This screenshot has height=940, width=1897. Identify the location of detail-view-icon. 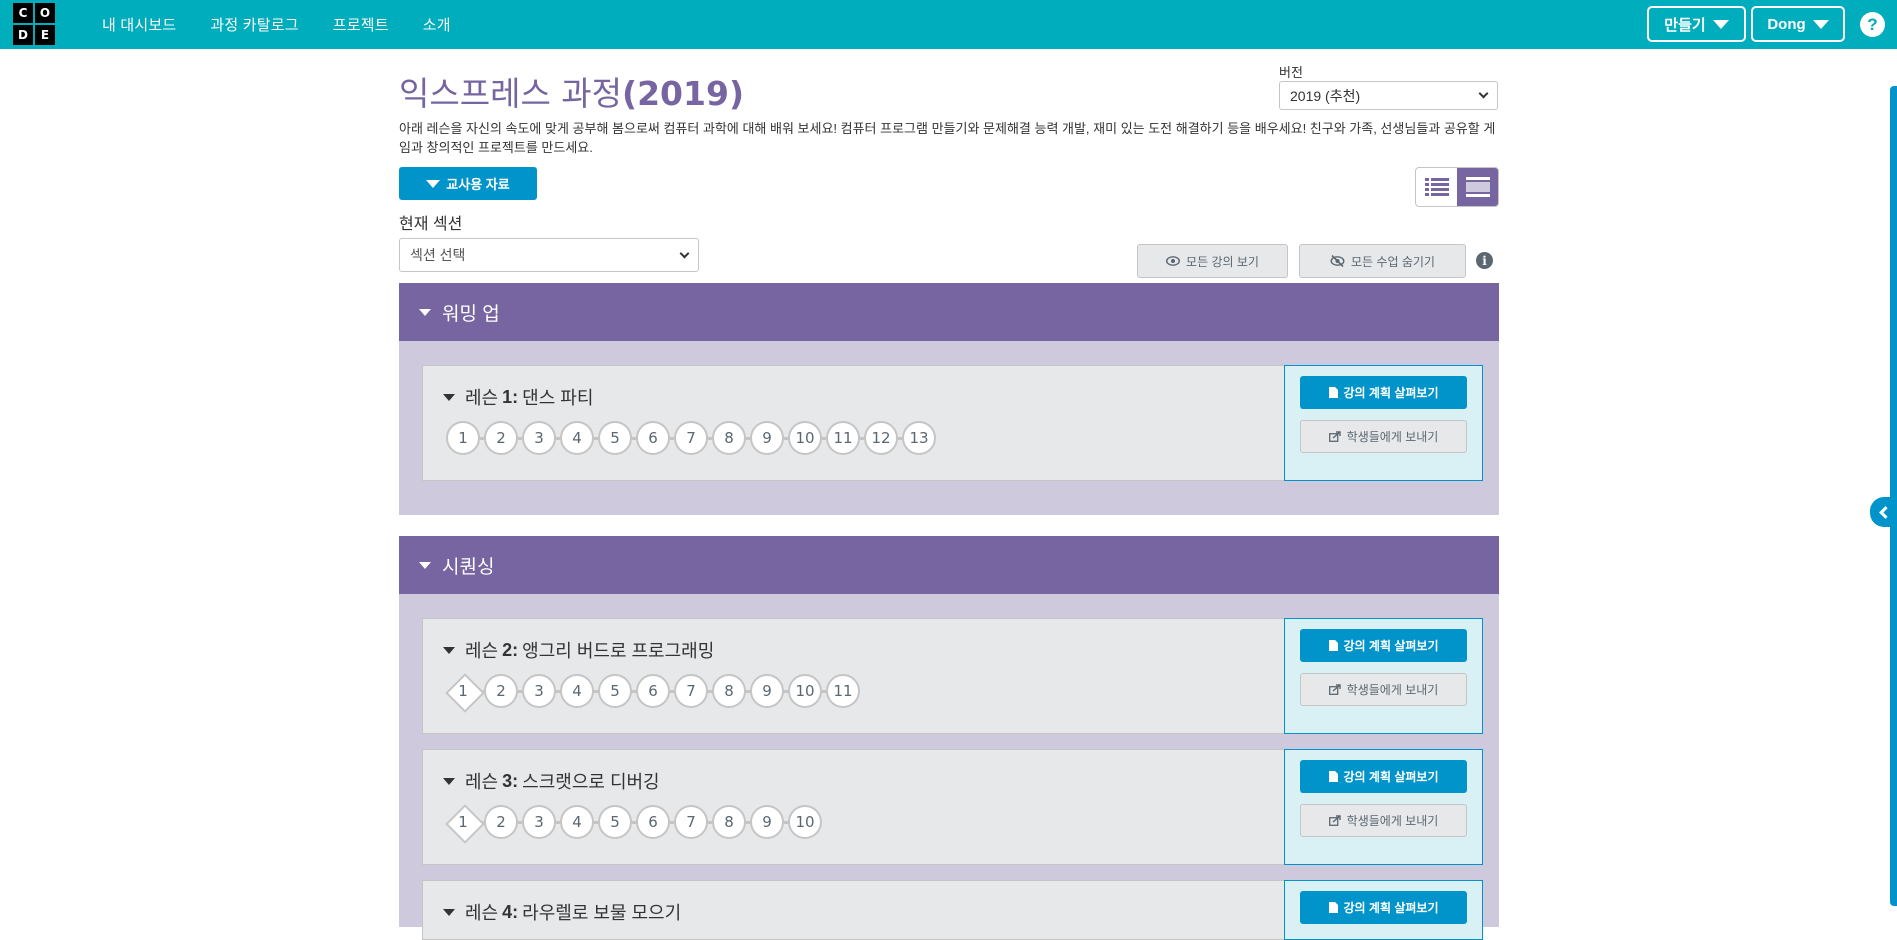
(1477, 187).